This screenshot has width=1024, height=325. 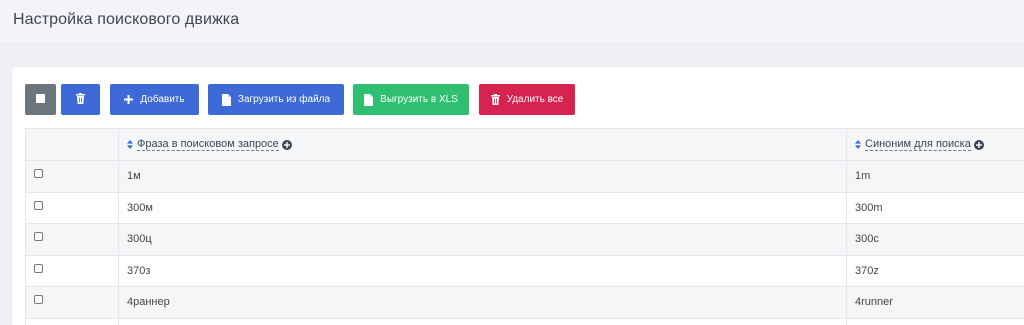 What do you see at coordinates (867, 239) in the screenshot?
I see `synonym-cell: 300c` at bounding box center [867, 239].